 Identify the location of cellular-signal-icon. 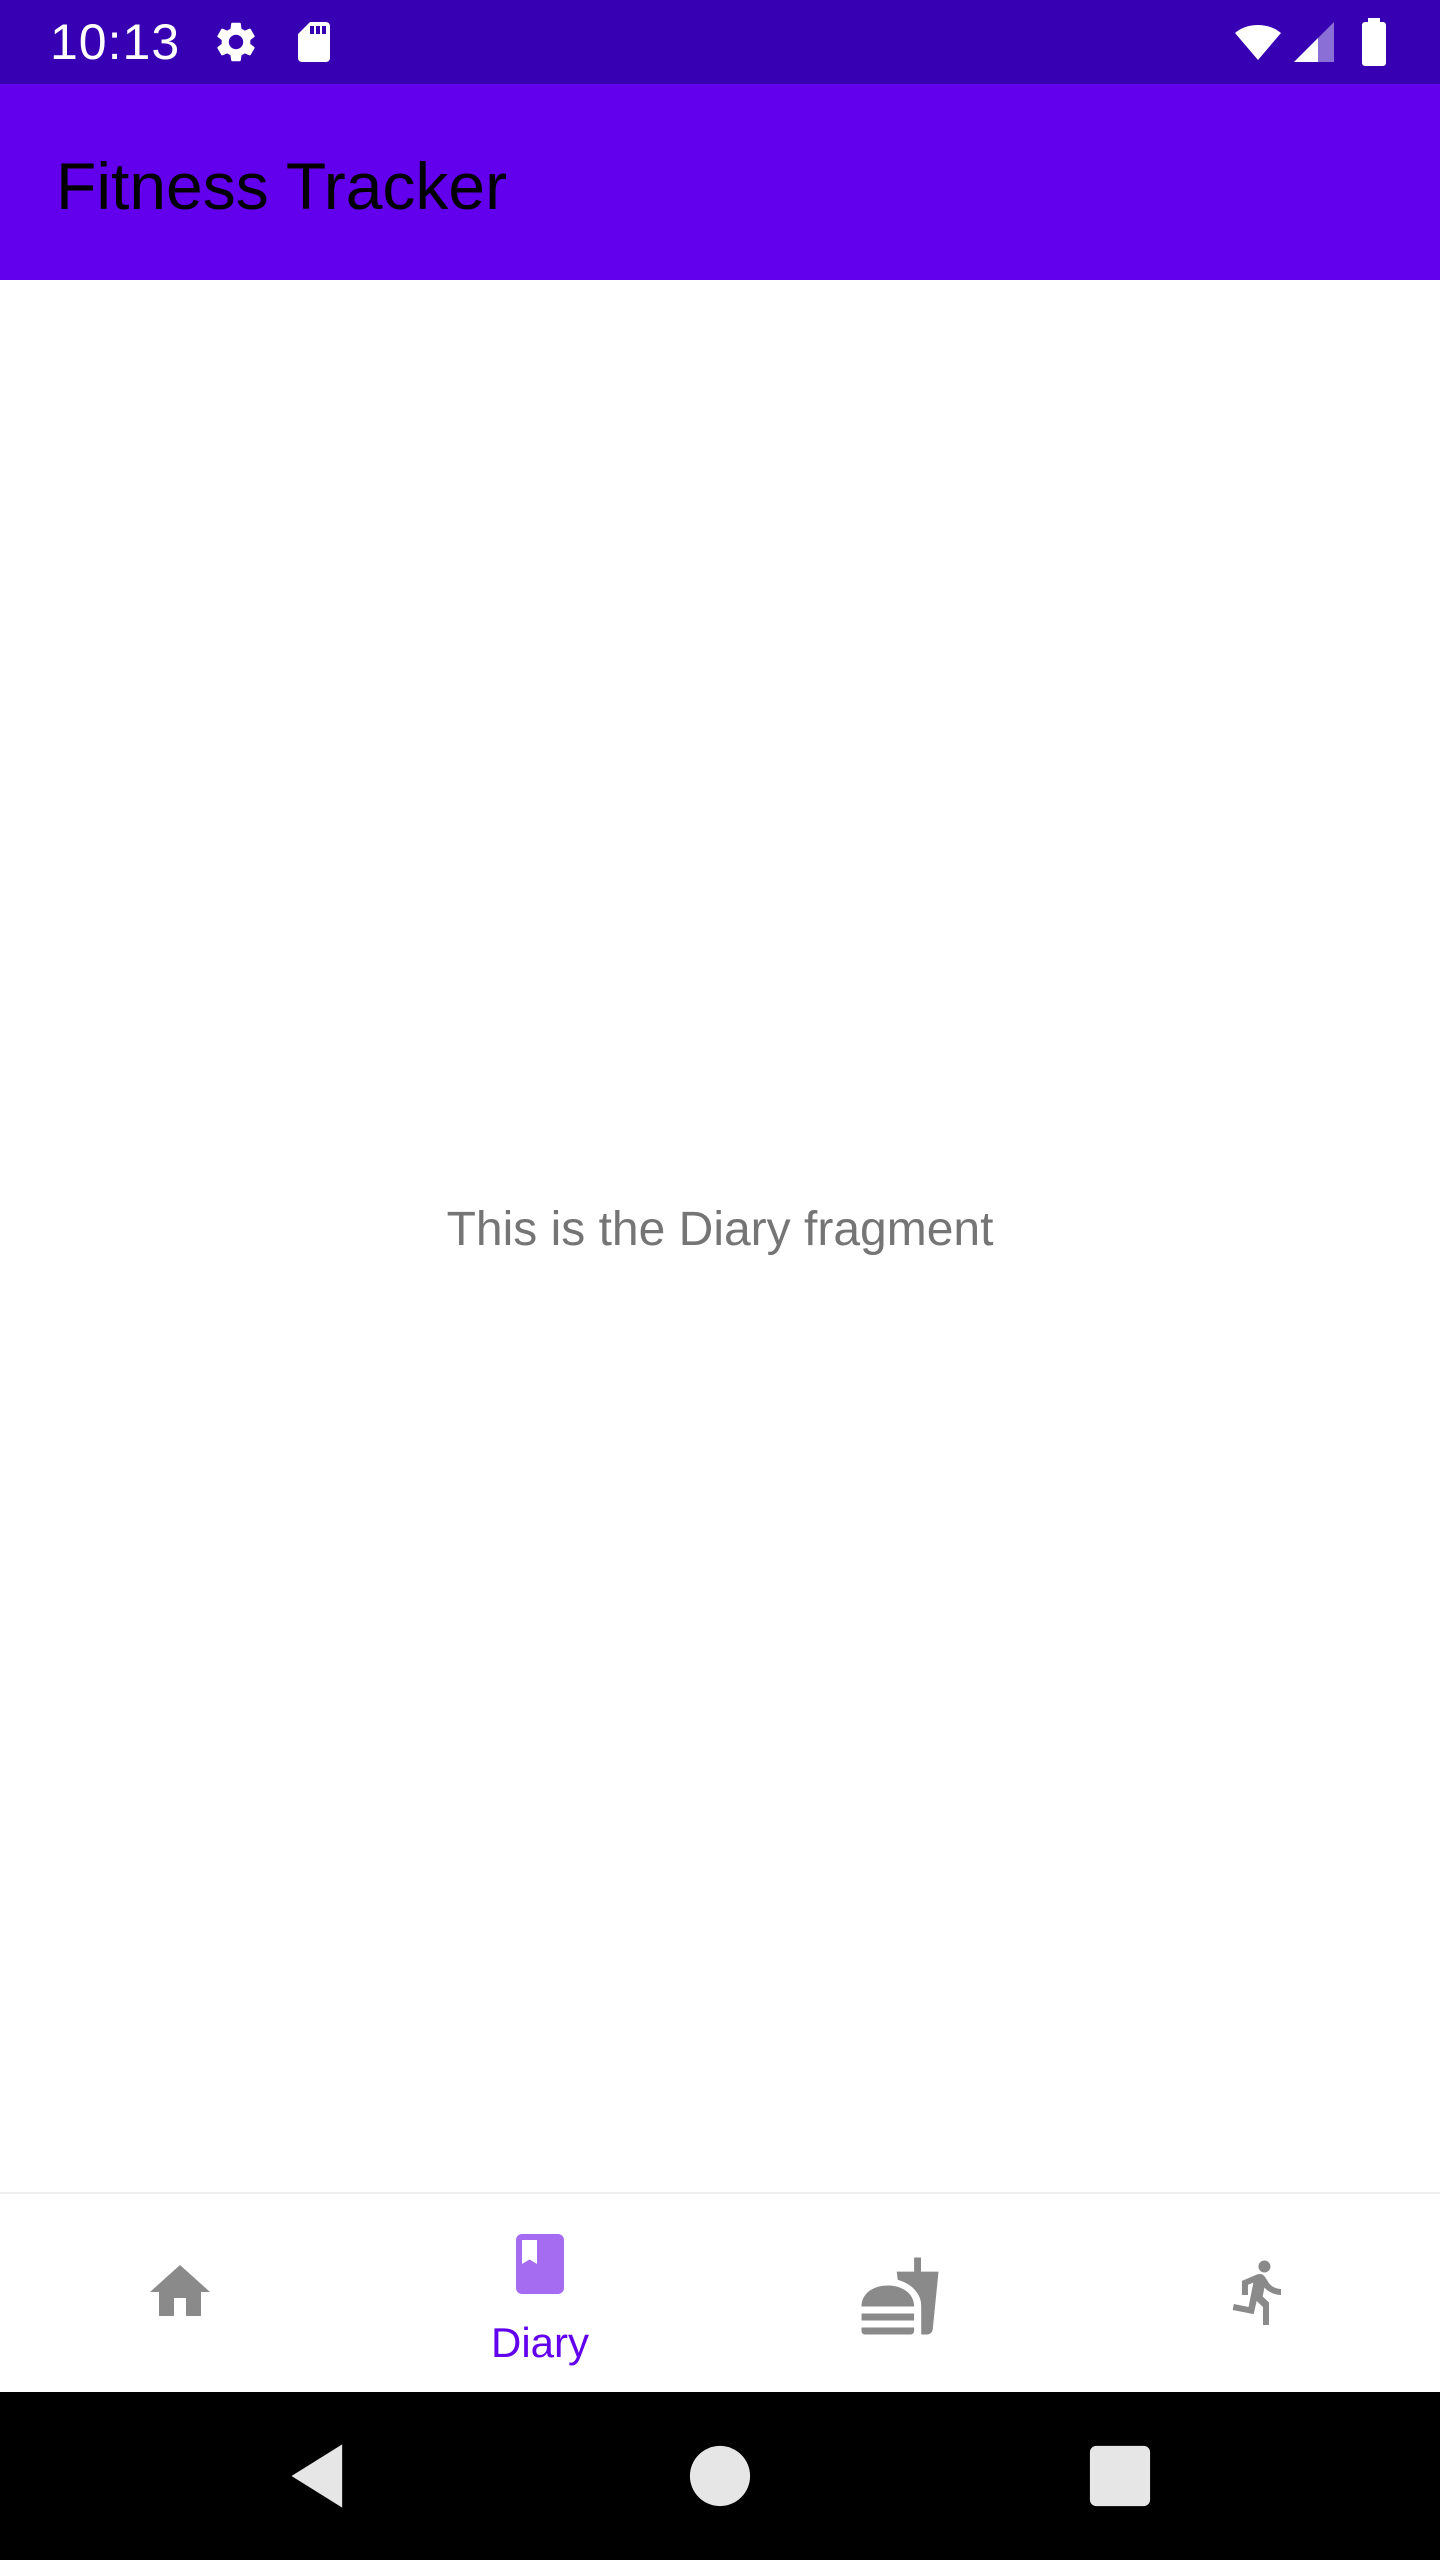
(1314, 42).